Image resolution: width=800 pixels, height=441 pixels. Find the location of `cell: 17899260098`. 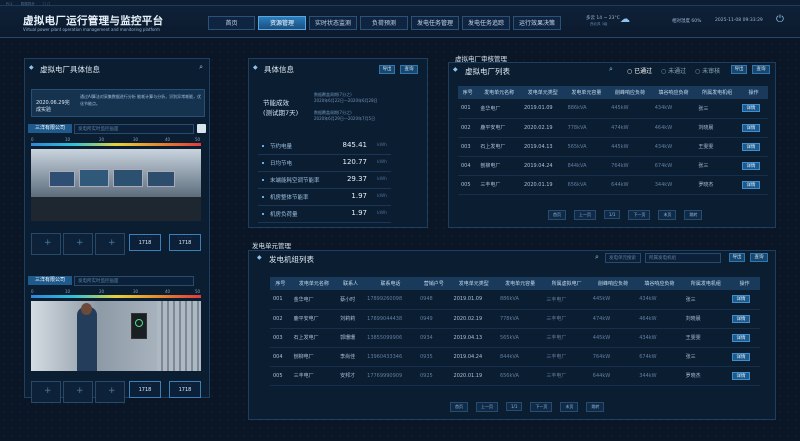

cell: 17899260098 is located at coordinates (390, 300).